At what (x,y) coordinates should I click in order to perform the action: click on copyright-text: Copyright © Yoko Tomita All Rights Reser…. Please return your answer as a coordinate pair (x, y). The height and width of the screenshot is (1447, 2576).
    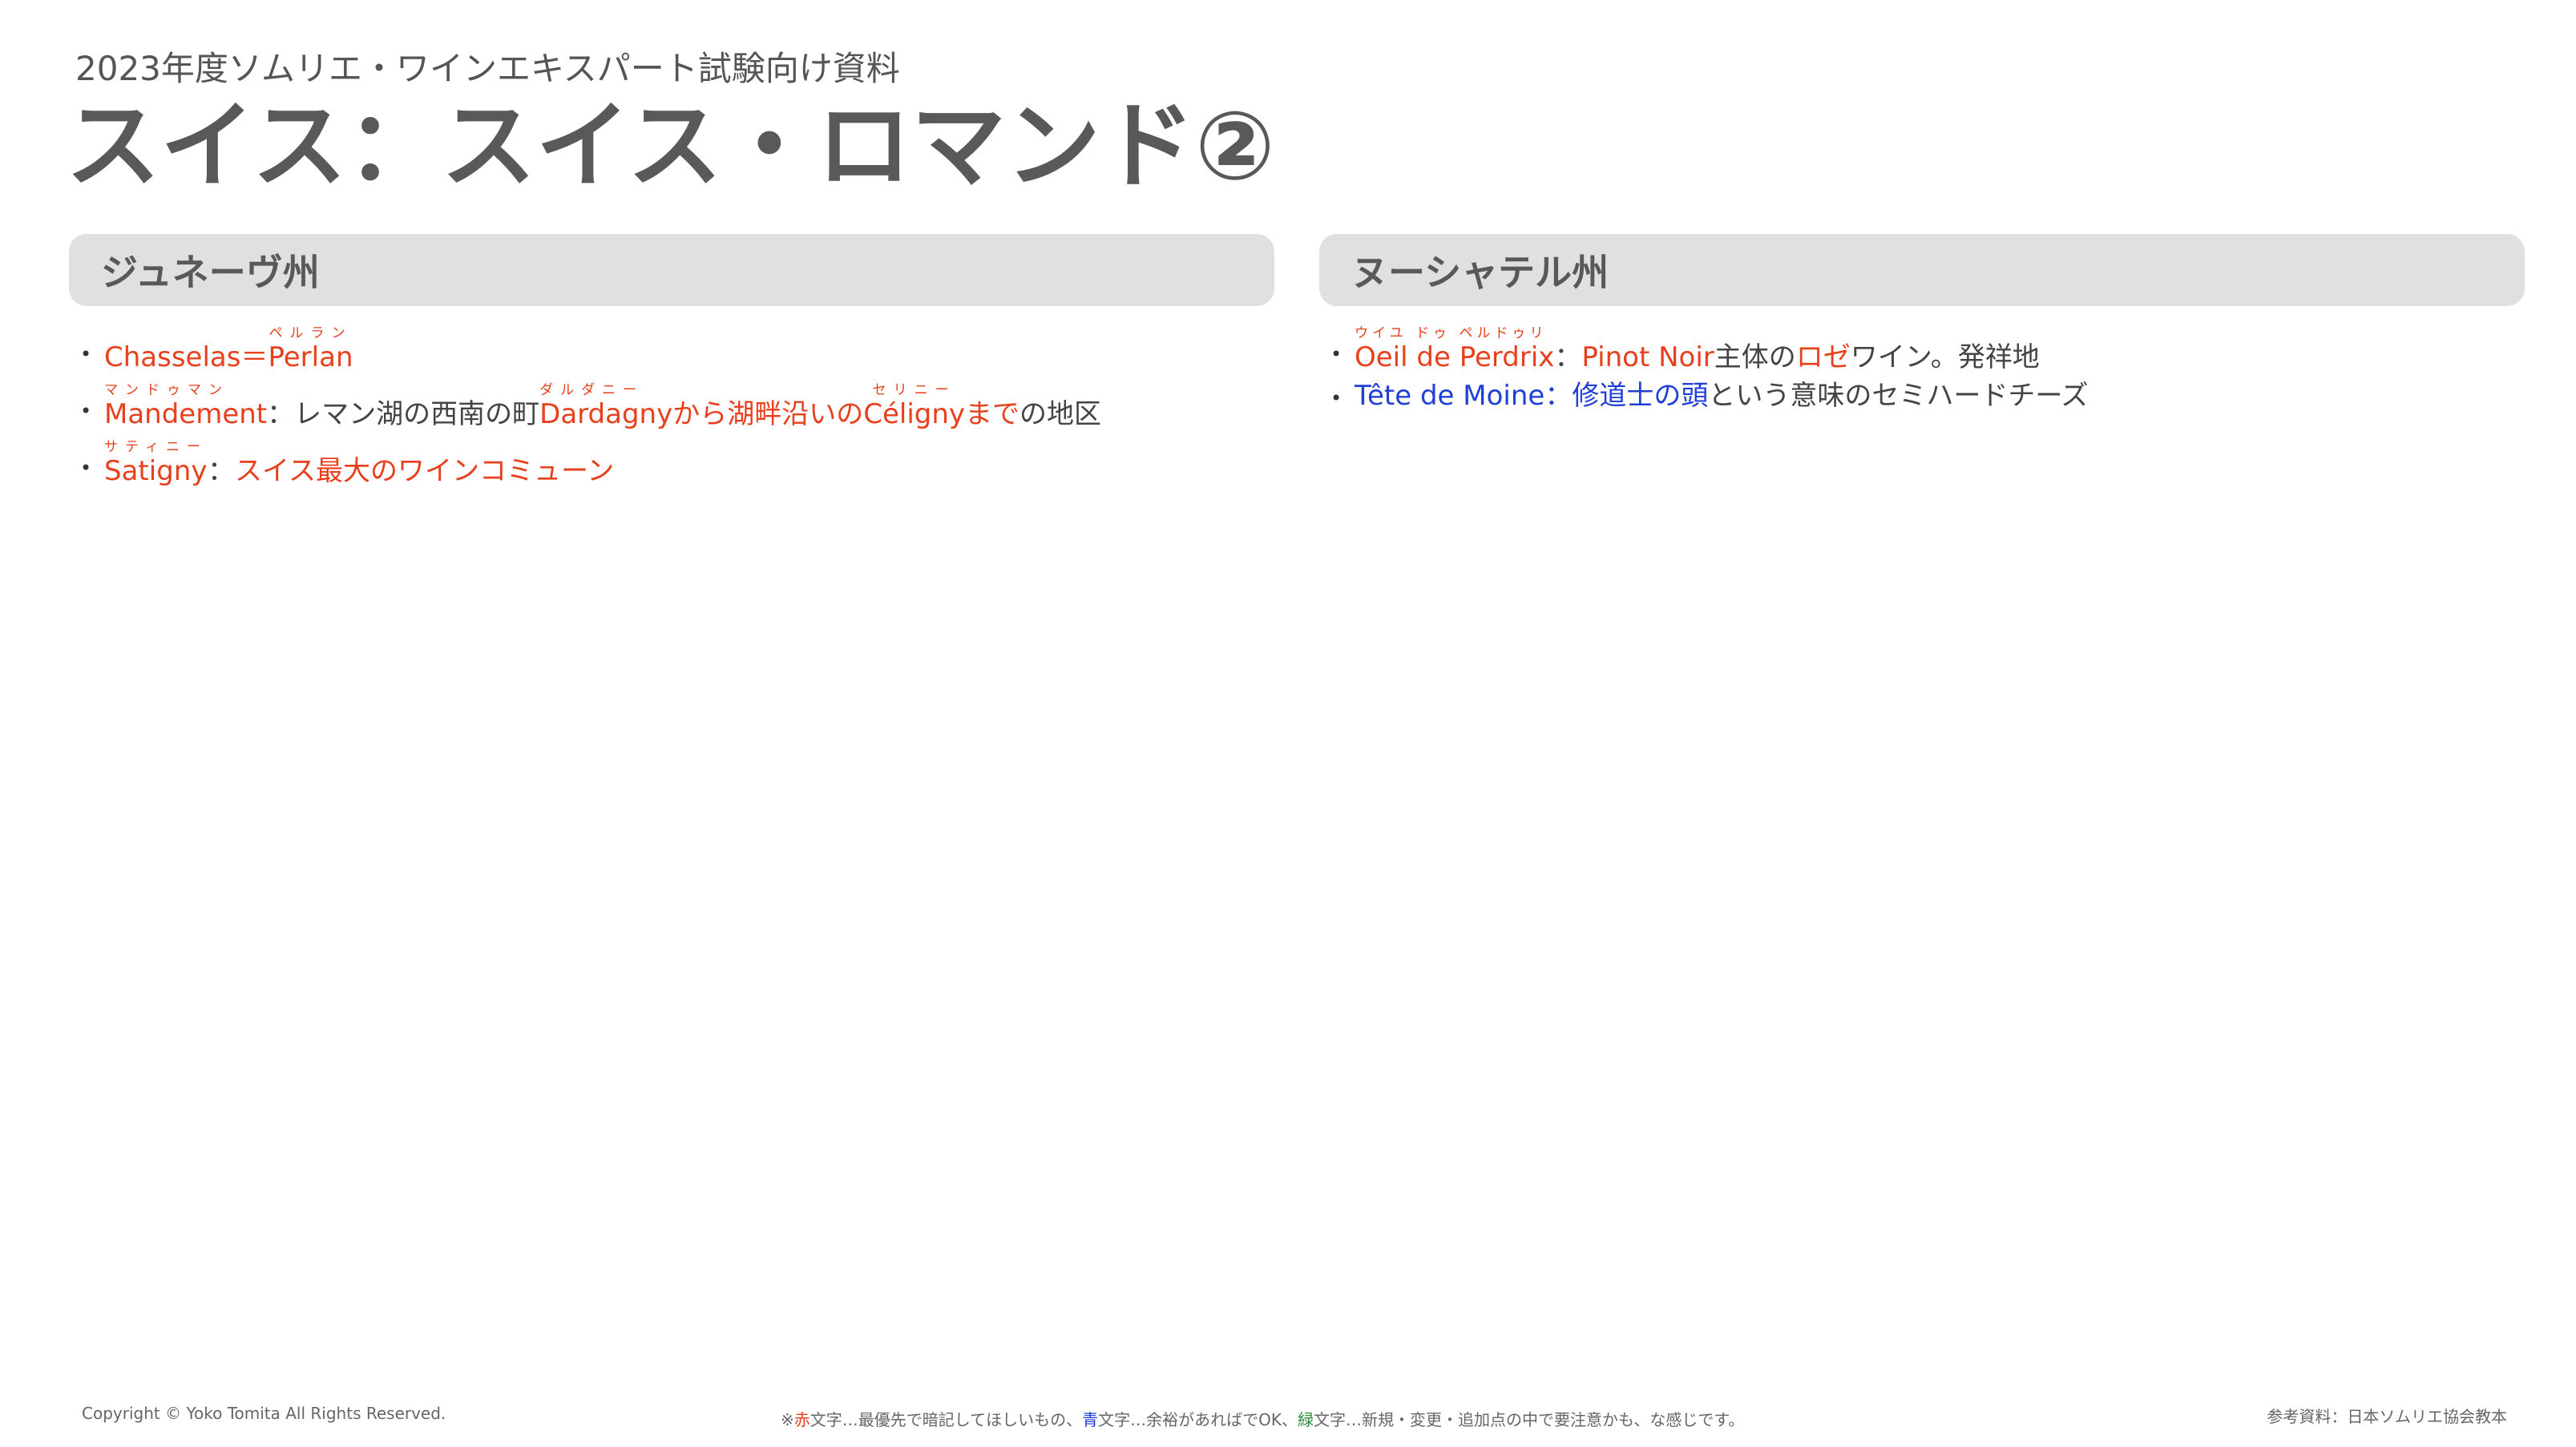
    Looking at the image, I should click on (264, 1413).